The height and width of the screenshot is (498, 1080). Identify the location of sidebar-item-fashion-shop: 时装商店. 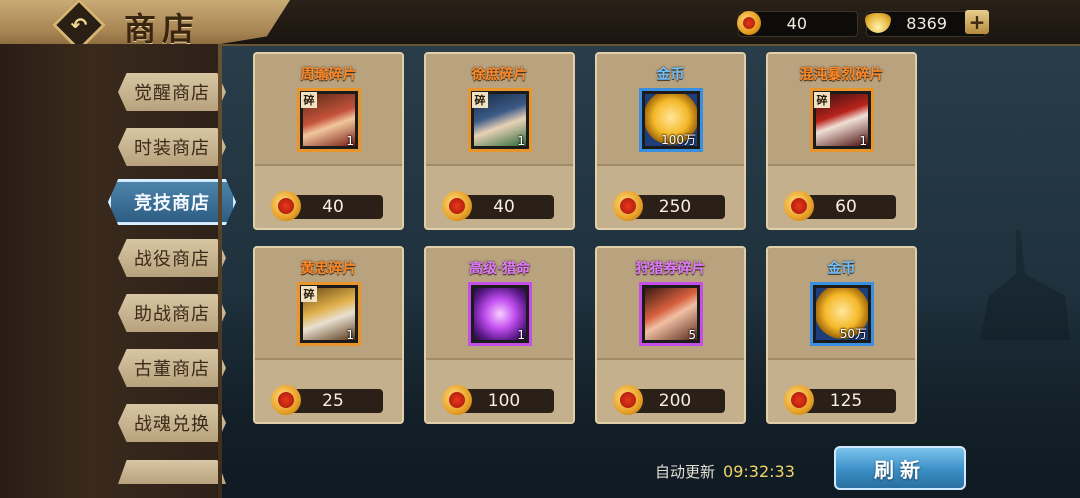
(172, 147).